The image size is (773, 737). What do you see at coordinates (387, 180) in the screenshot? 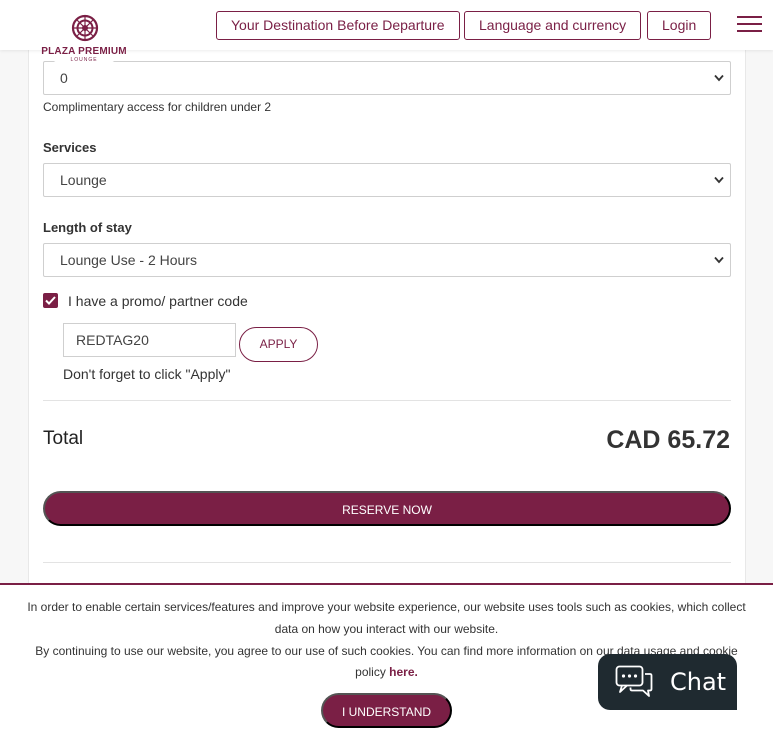
I see `services-select: Lounge` at bounding box center [387, 180].